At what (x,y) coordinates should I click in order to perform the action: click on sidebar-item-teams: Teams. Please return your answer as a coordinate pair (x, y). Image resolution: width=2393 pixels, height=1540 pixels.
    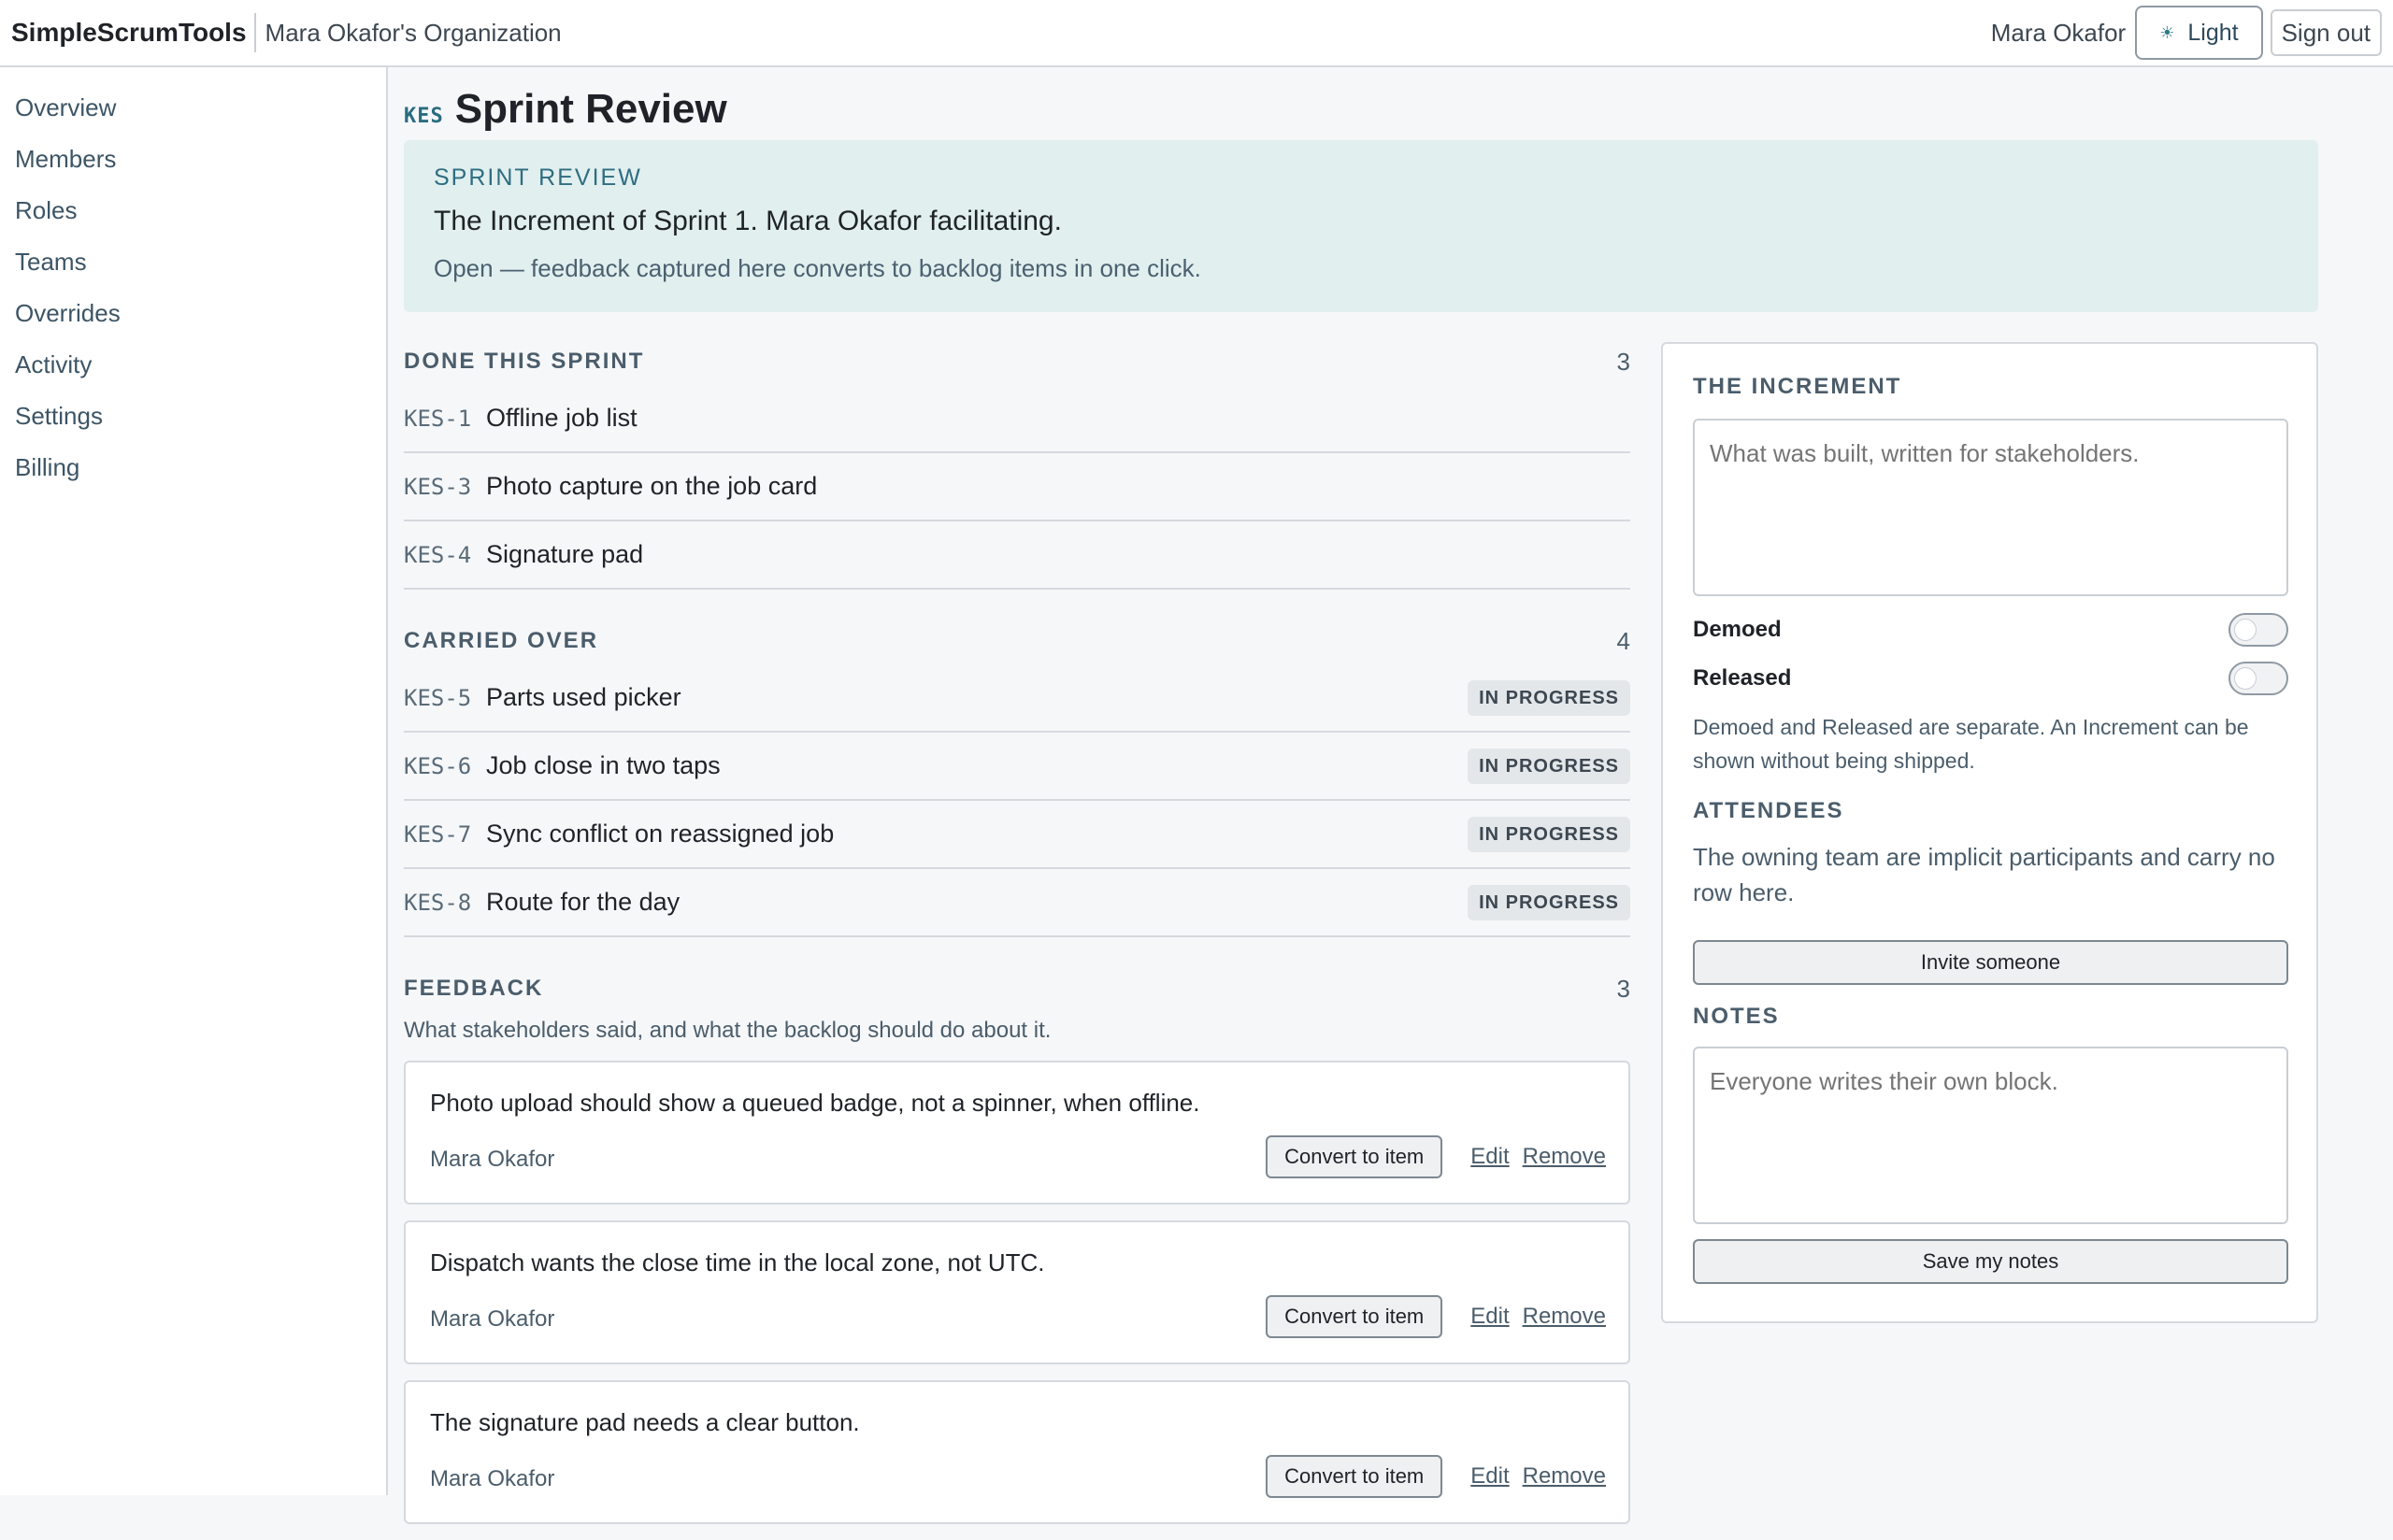
    Looking at the image, I should click on (193, 262).